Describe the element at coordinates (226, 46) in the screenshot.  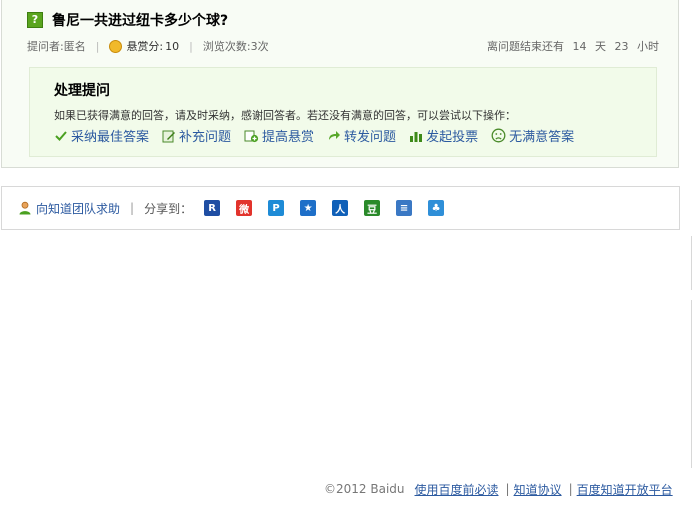
I see `views-label: 浏览次数:` at that location.